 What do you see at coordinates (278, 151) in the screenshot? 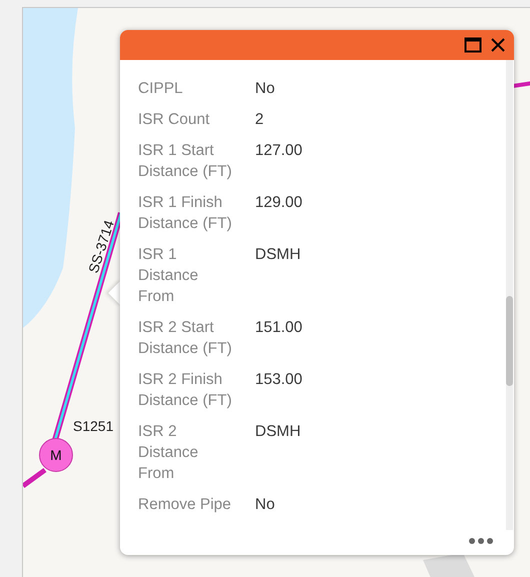
I see `field-value: 127.00` at bounding box center [278, 151].